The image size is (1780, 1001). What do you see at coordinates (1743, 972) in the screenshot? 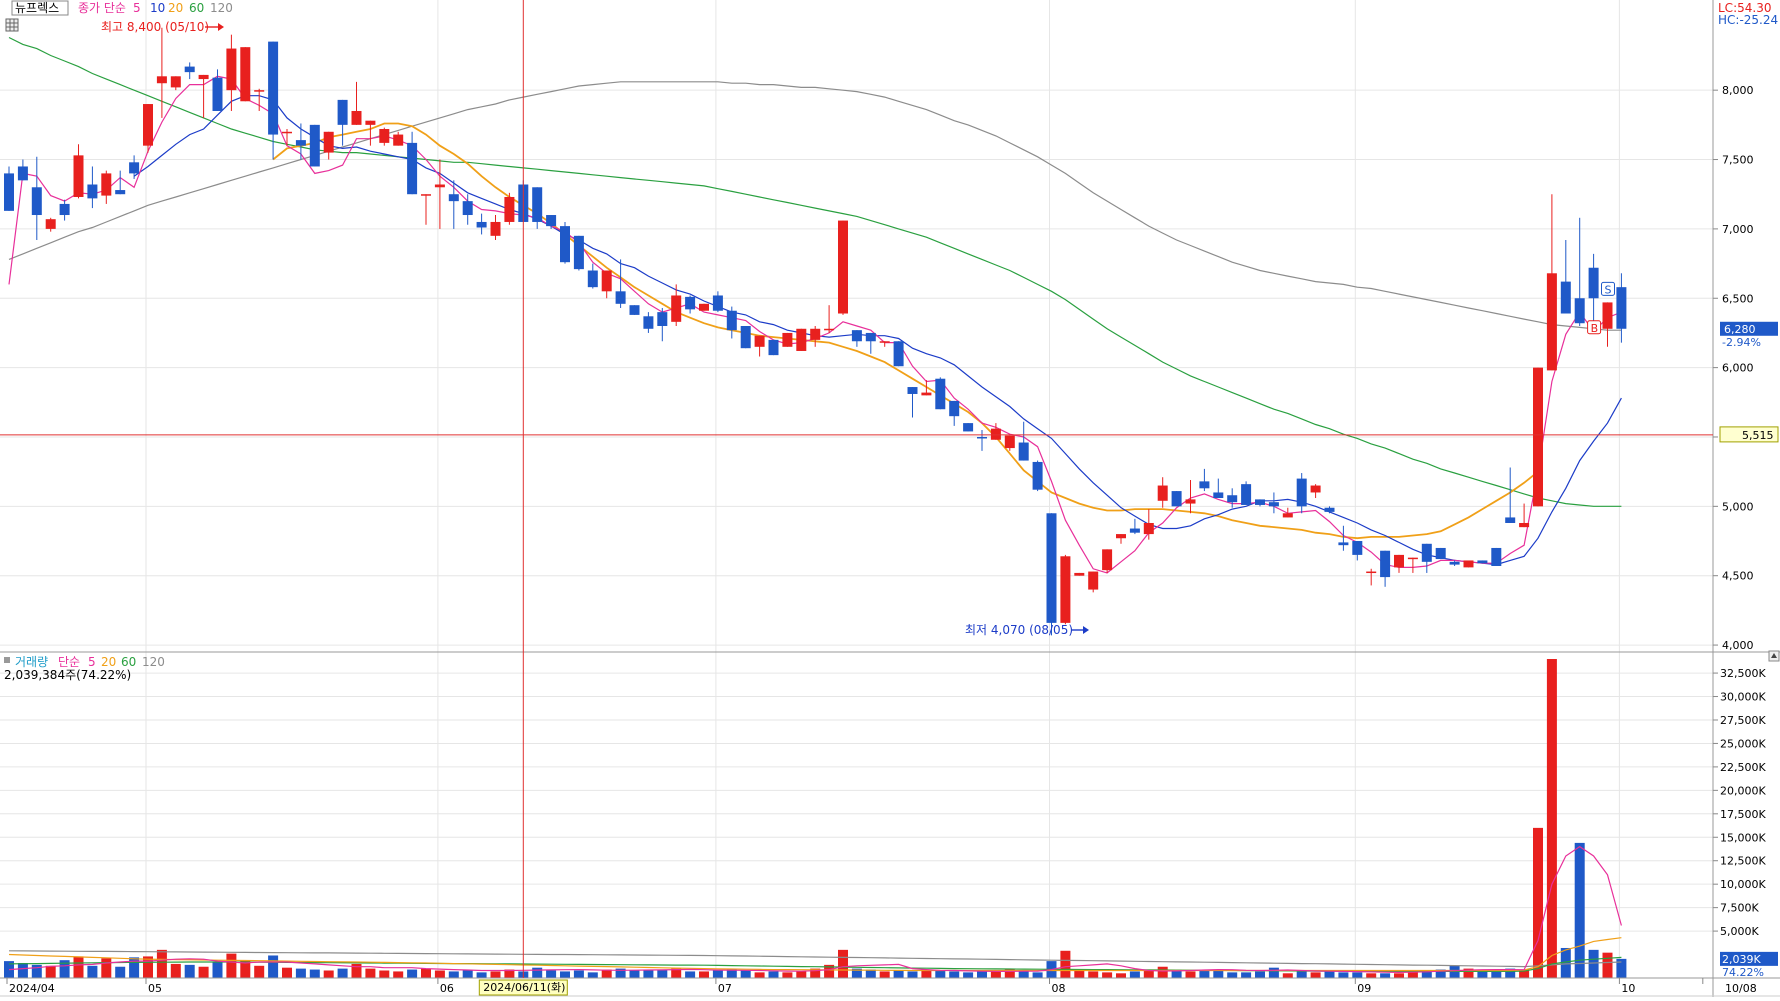
I see `volume-pct: 74.22%` at bounding box center [1743, 972].